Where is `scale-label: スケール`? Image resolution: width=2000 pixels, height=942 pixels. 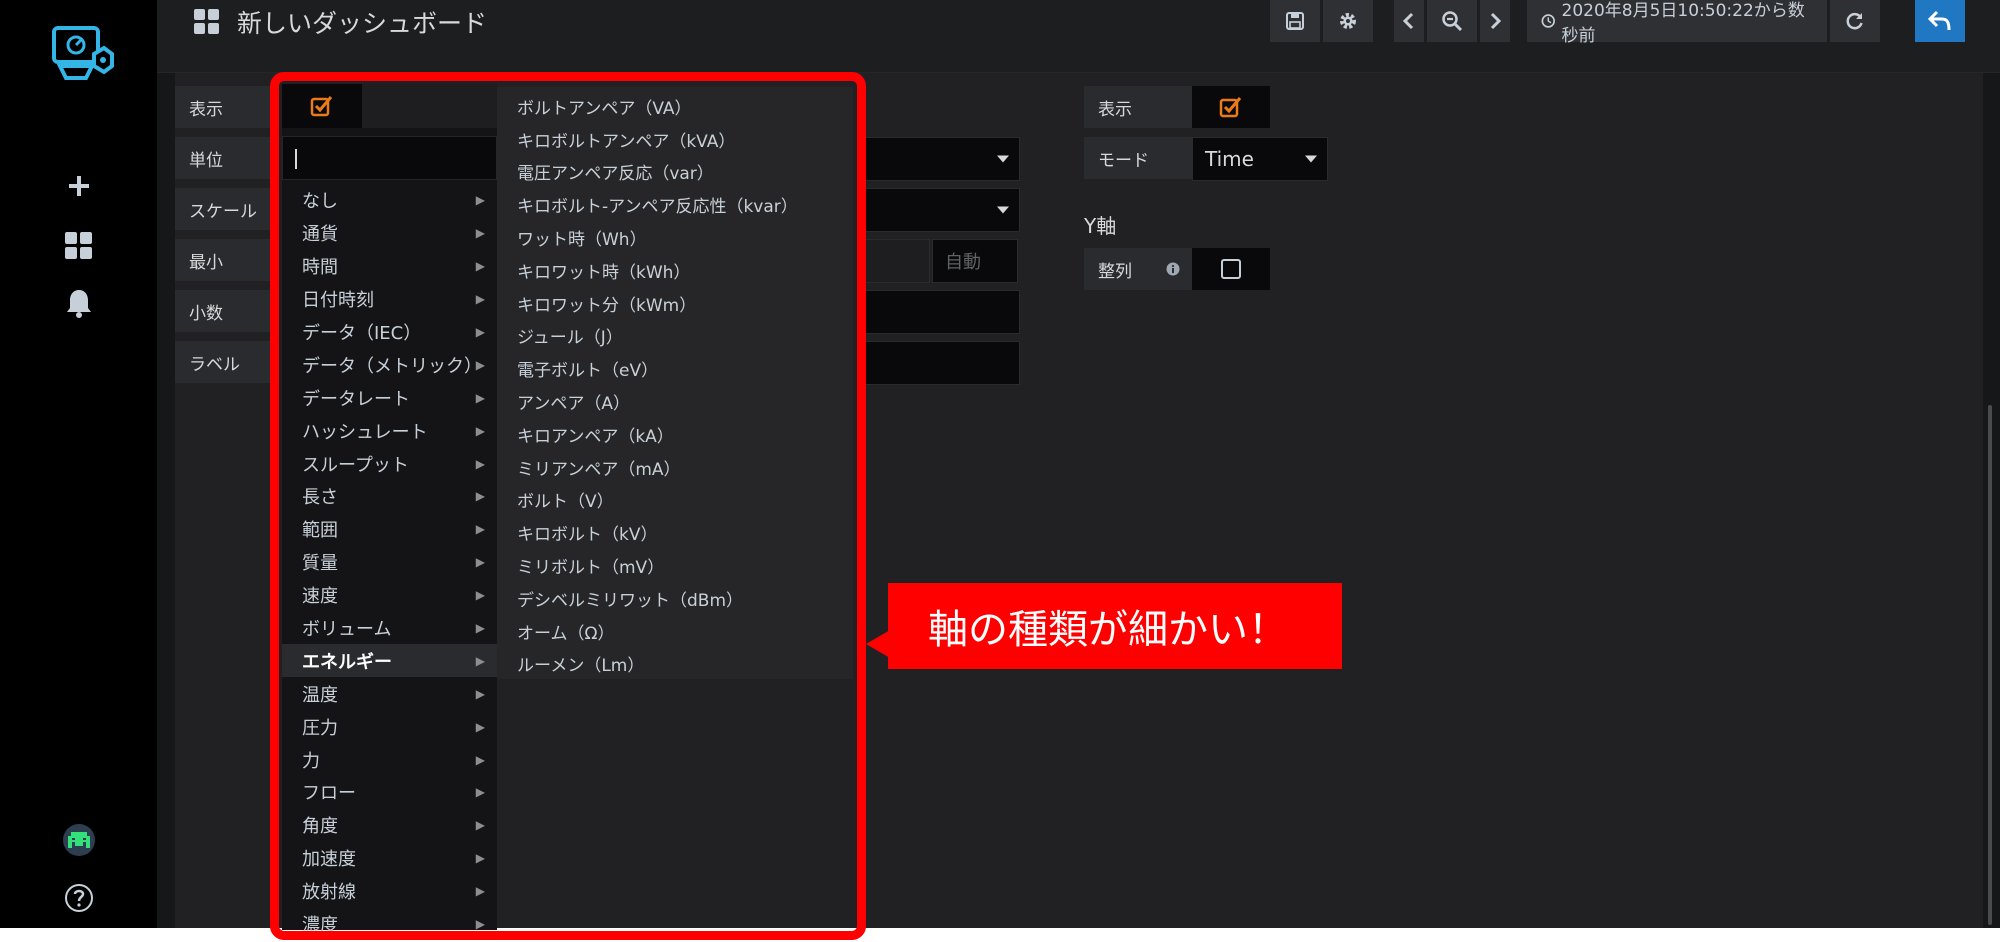 scale-label: スケール is located at coordinates (222, 209).